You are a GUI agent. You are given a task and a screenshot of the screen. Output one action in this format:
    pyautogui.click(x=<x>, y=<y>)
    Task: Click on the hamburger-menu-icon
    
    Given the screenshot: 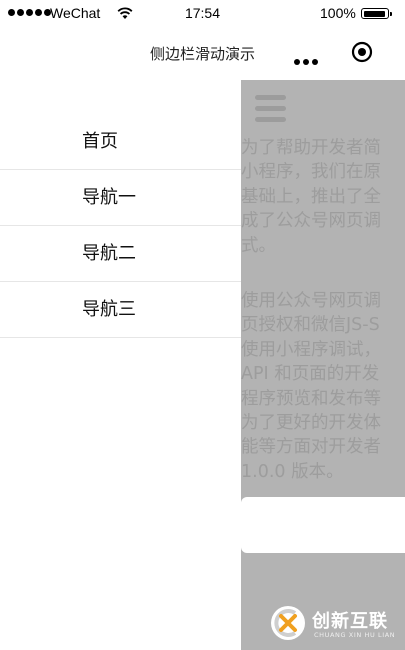 What is the action you would take?
    pyautogui.click(x=270, y=109)
    